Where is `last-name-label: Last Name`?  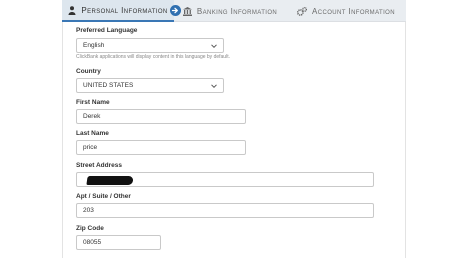 last-name-label: Last Name is located at coordinates (92, 133).